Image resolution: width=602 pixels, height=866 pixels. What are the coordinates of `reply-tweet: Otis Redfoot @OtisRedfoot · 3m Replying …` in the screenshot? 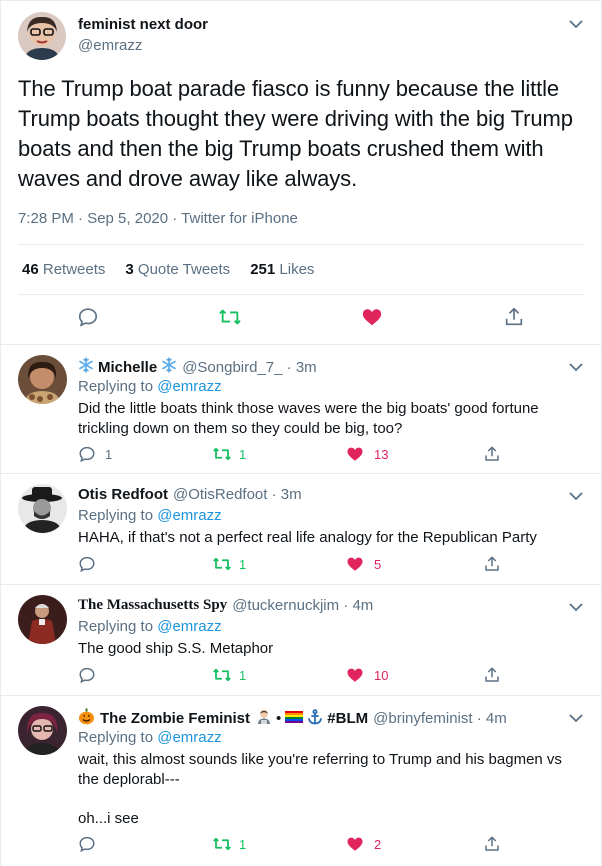 It's located at (301, 529).